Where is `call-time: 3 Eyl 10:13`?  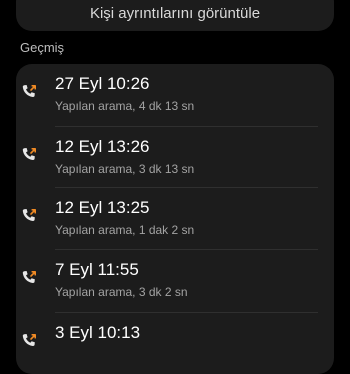 call-time: 3 Eyl 10:13 is located at coordinates (98, 332).